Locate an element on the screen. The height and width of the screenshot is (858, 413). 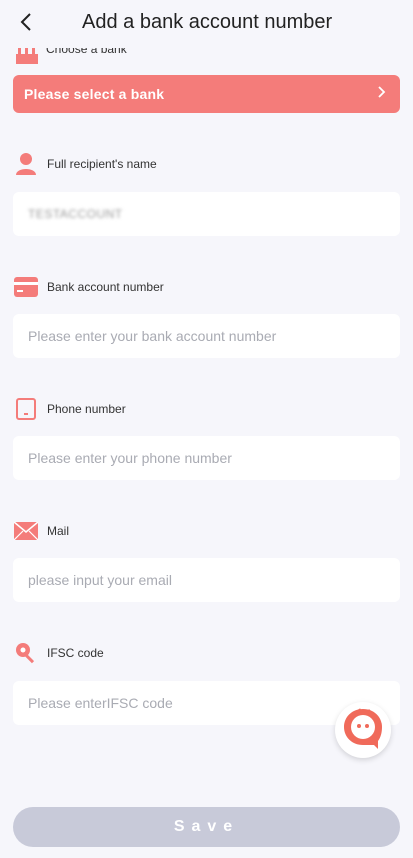
phone-number-field is located at coordinates (206, 458).